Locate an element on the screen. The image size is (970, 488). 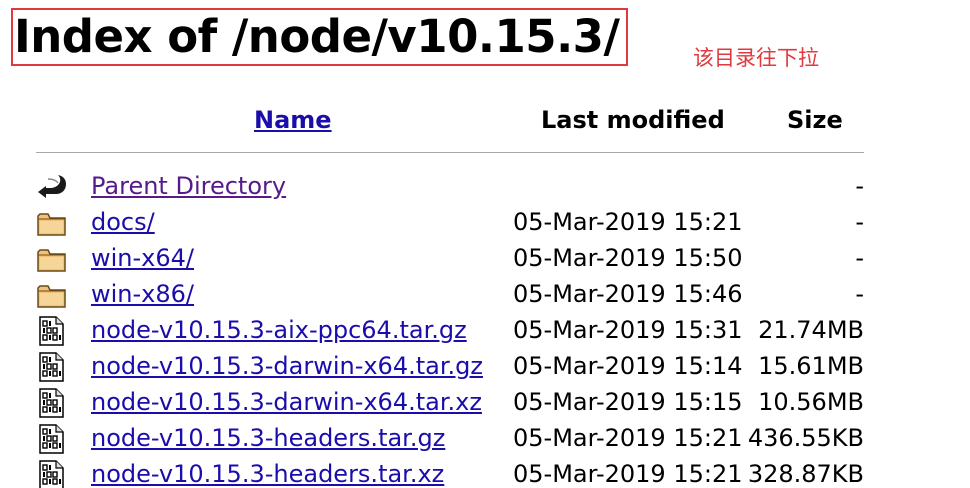
file-link: docs/ is located at coordinates (123, 222).